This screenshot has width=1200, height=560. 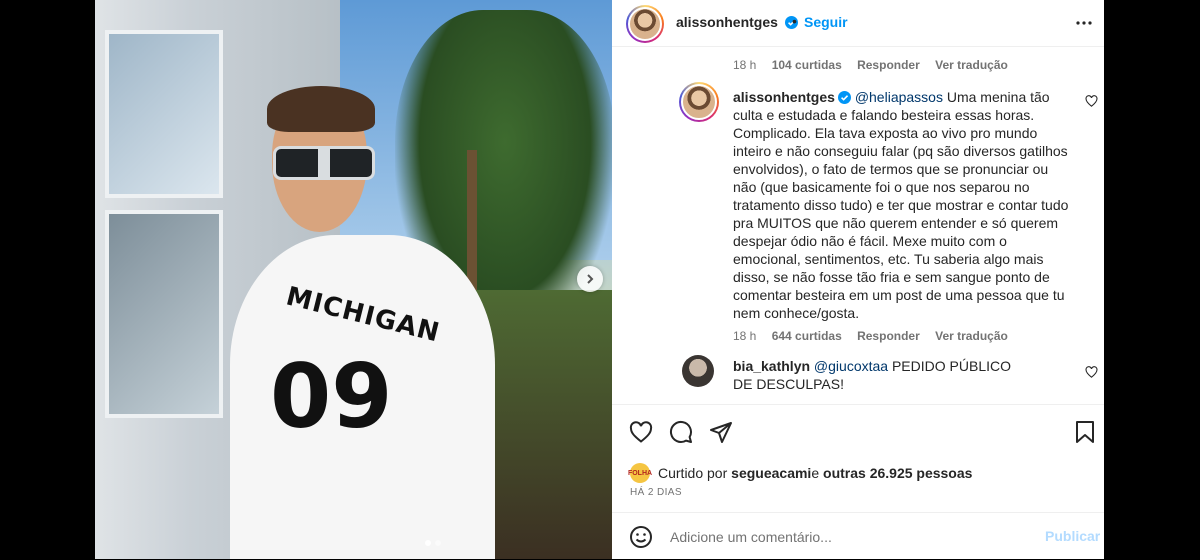 What do you see at coordinates (858, 23) in the screenshot?
I see `post-header: alissonhentges • Seguir` at bounding box center [858, 23].